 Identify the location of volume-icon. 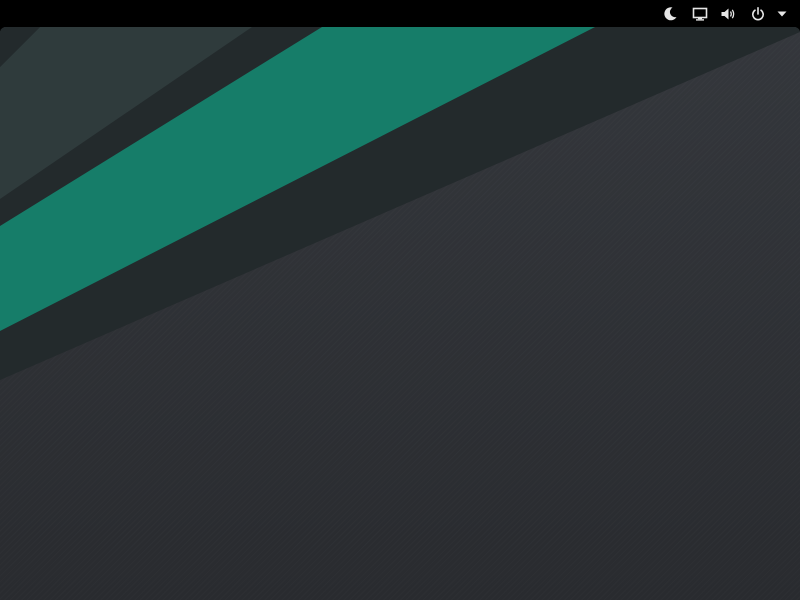
(728, 13).